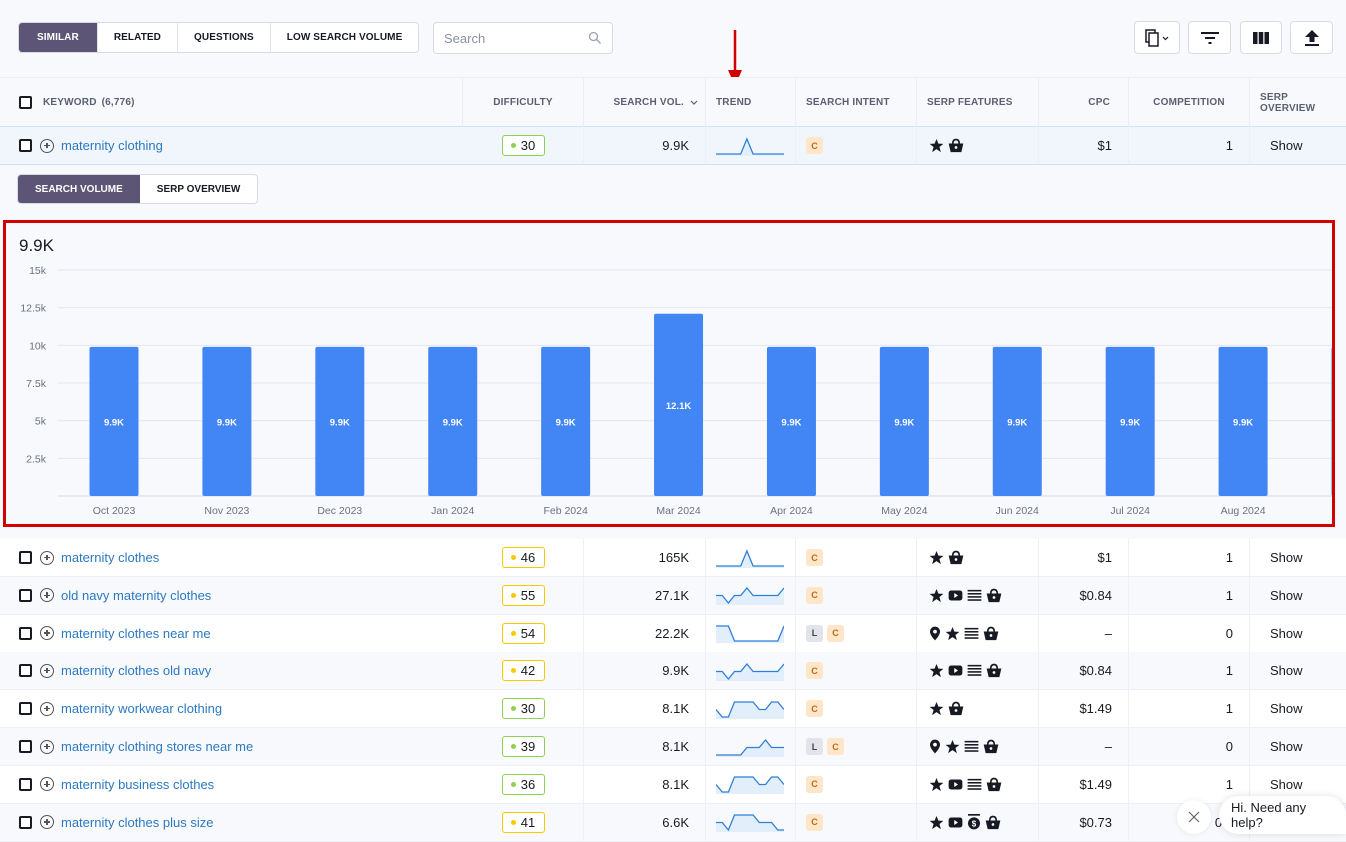  I want to click on tab-serp-overview: SERP OVERVIEW, so click(199, 189).